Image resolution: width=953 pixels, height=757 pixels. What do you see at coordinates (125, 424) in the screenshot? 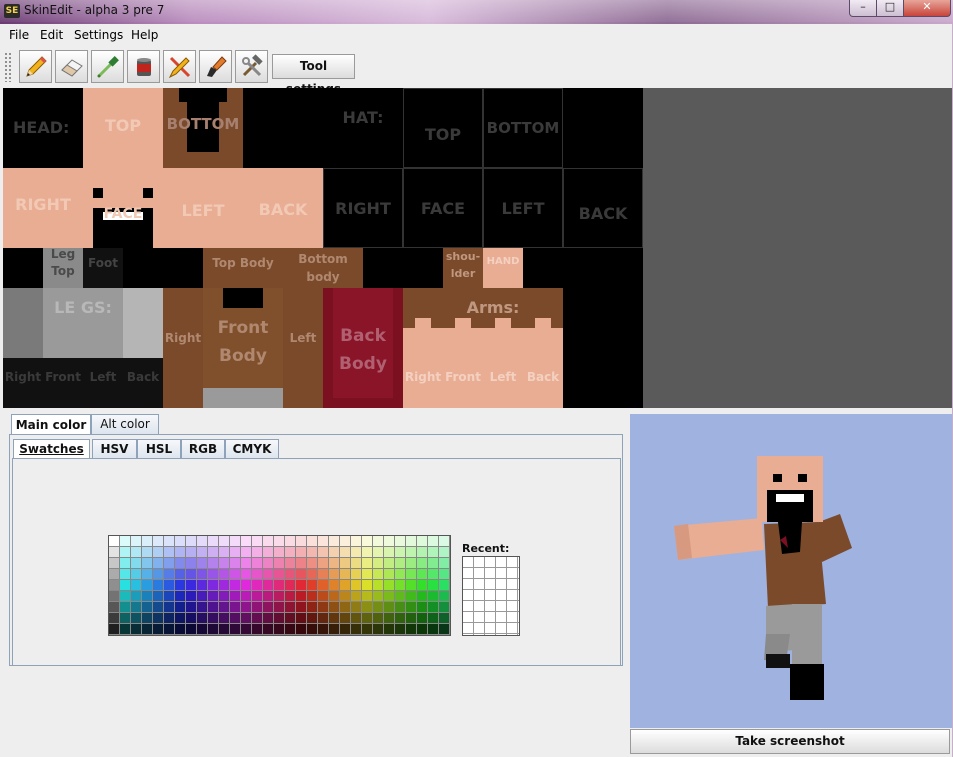
I see `tab-alt-color: Alt color` at bounding box center [125, 424].